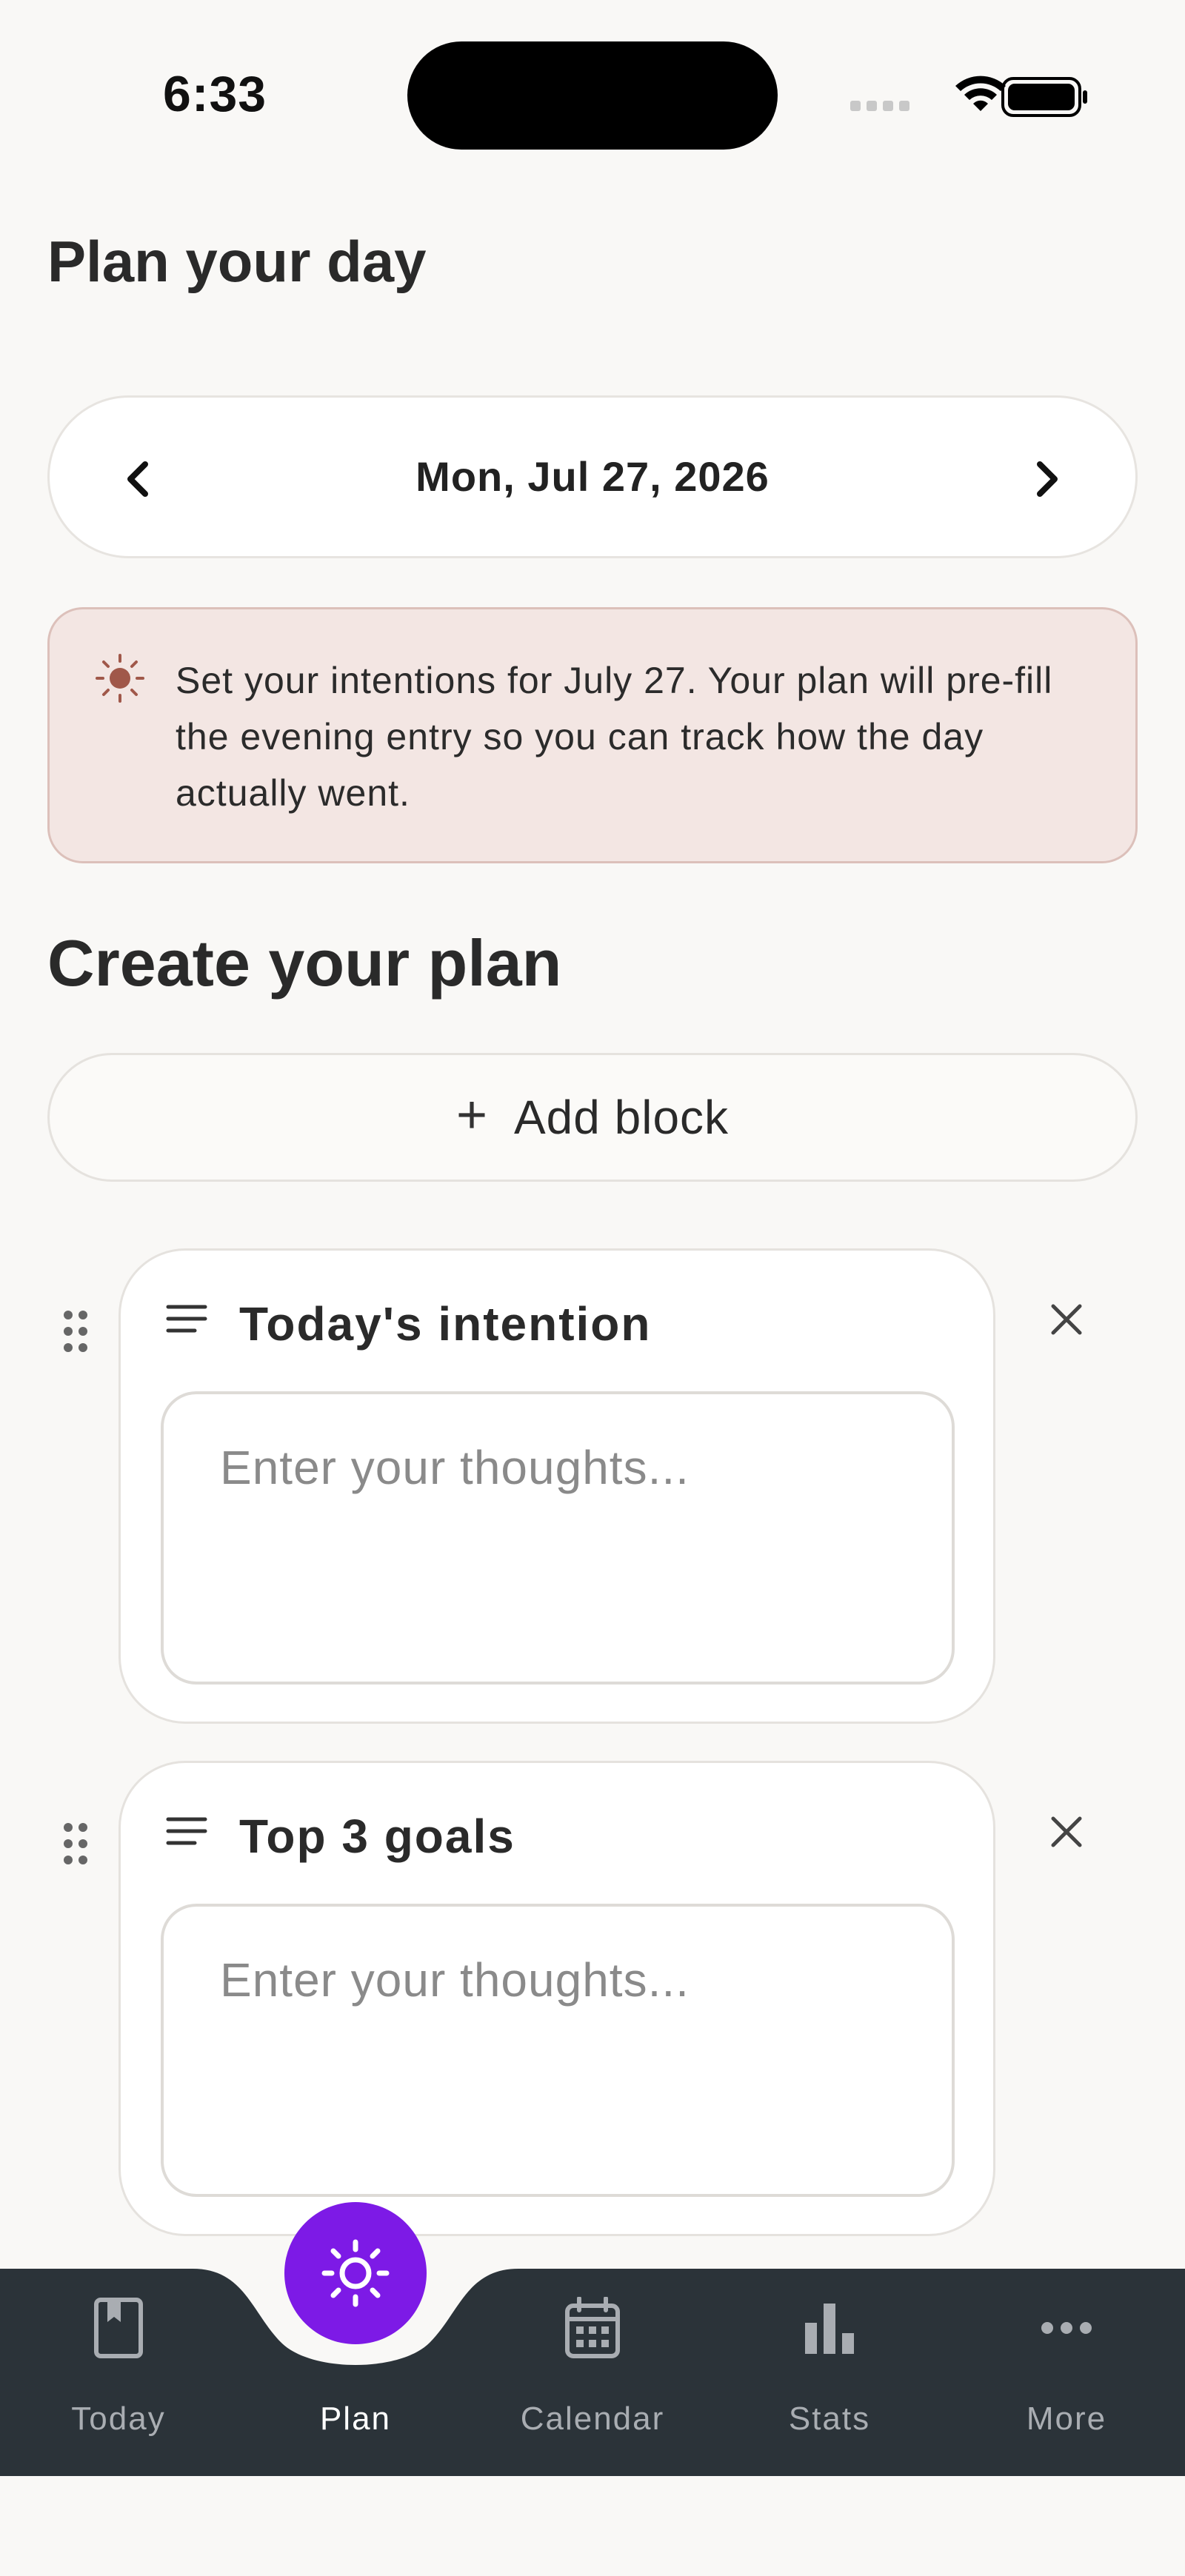 This screenshot has width=1185, height=2576. I want to click on selected-date: Mon, Jul 27, 2026, so click(592, 476).